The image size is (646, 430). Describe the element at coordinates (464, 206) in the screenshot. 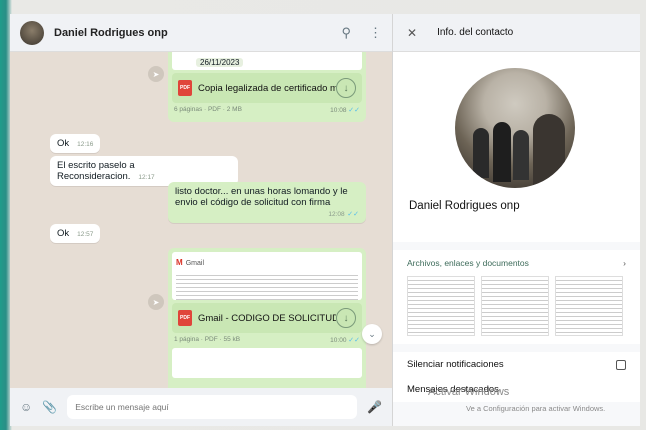

I see `contact-name: Daniel Rodrigues onp` at that location.